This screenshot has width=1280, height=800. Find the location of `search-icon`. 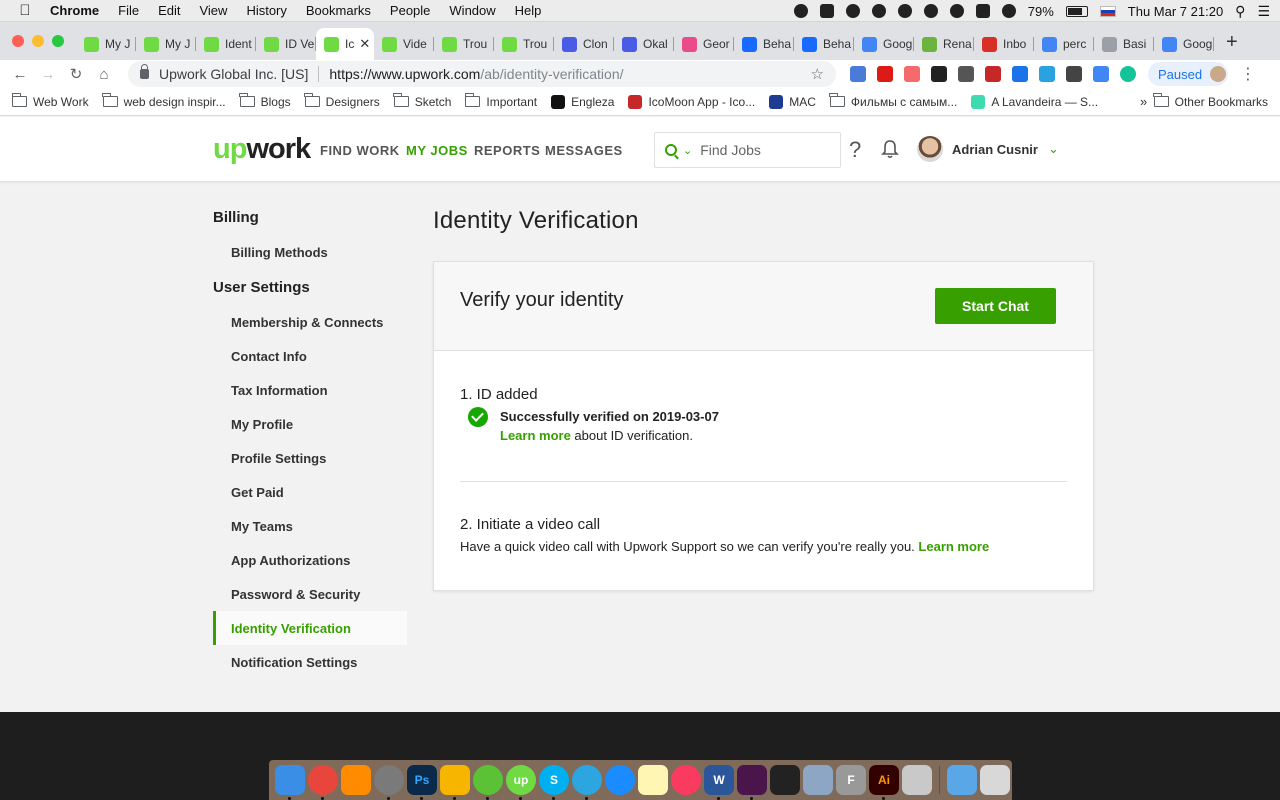

search-icon is located at coordinates (671, 150).